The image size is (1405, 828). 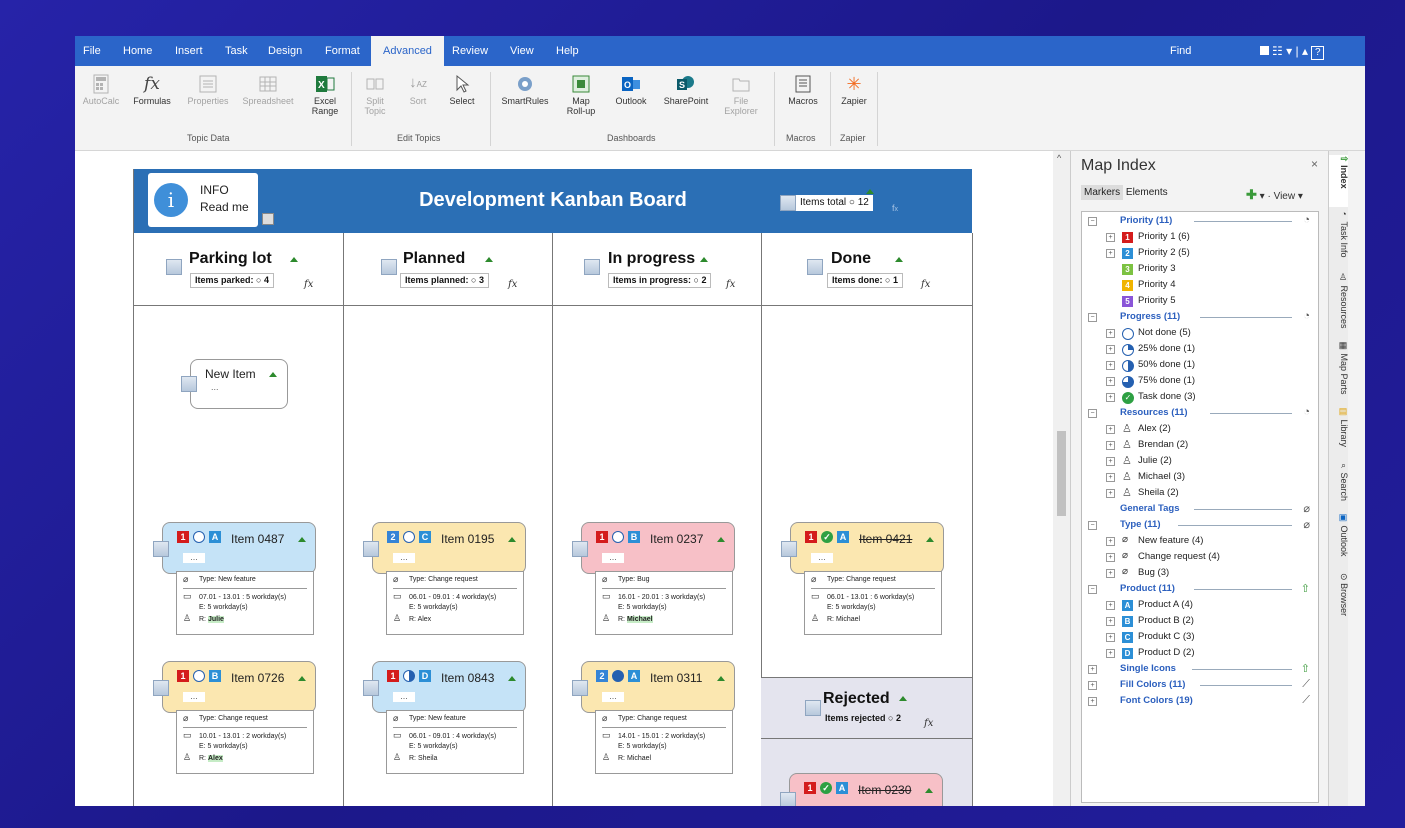 What do you see at coordinates (1200, 573) in the screenshot?
I see `tree-item-bug: + ⌀ Bug (3)` at bounding box center [1200, 573].